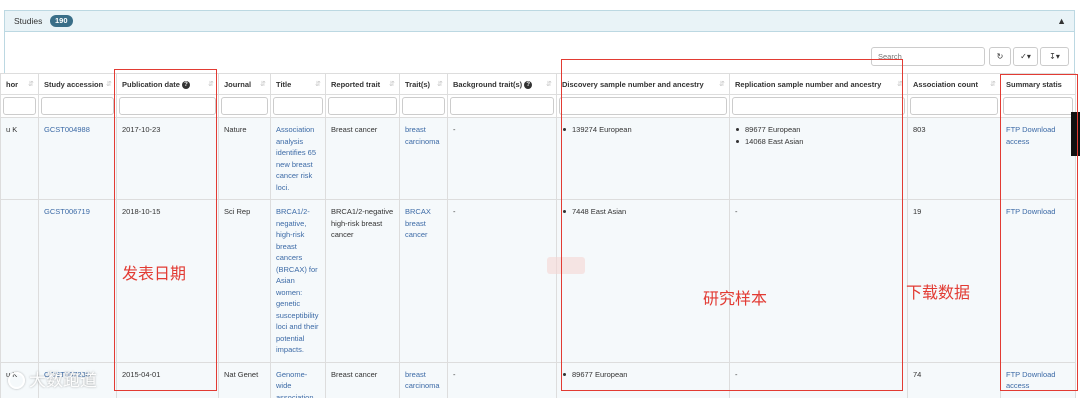  I want to click on annotation-box-download, so click(1039, 232).